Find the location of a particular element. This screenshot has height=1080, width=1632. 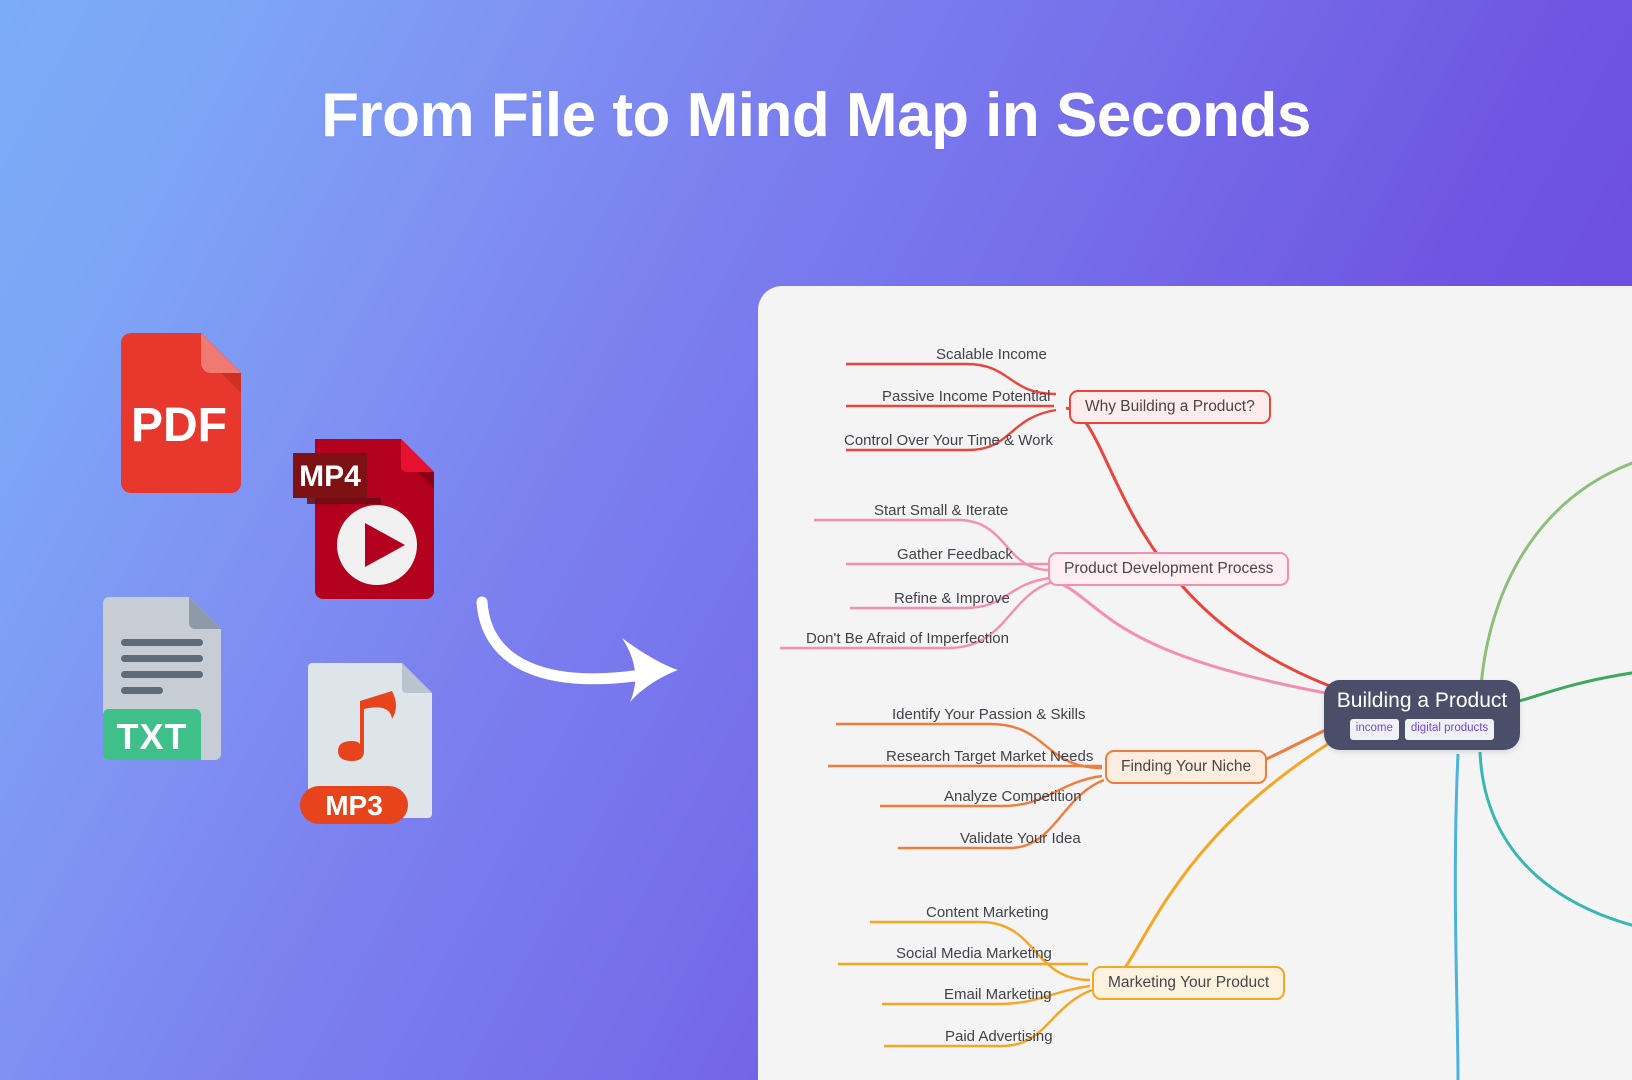

branch-topic-marketing-your-product: Marketing Your Product is located at coordinates (1189, 983).